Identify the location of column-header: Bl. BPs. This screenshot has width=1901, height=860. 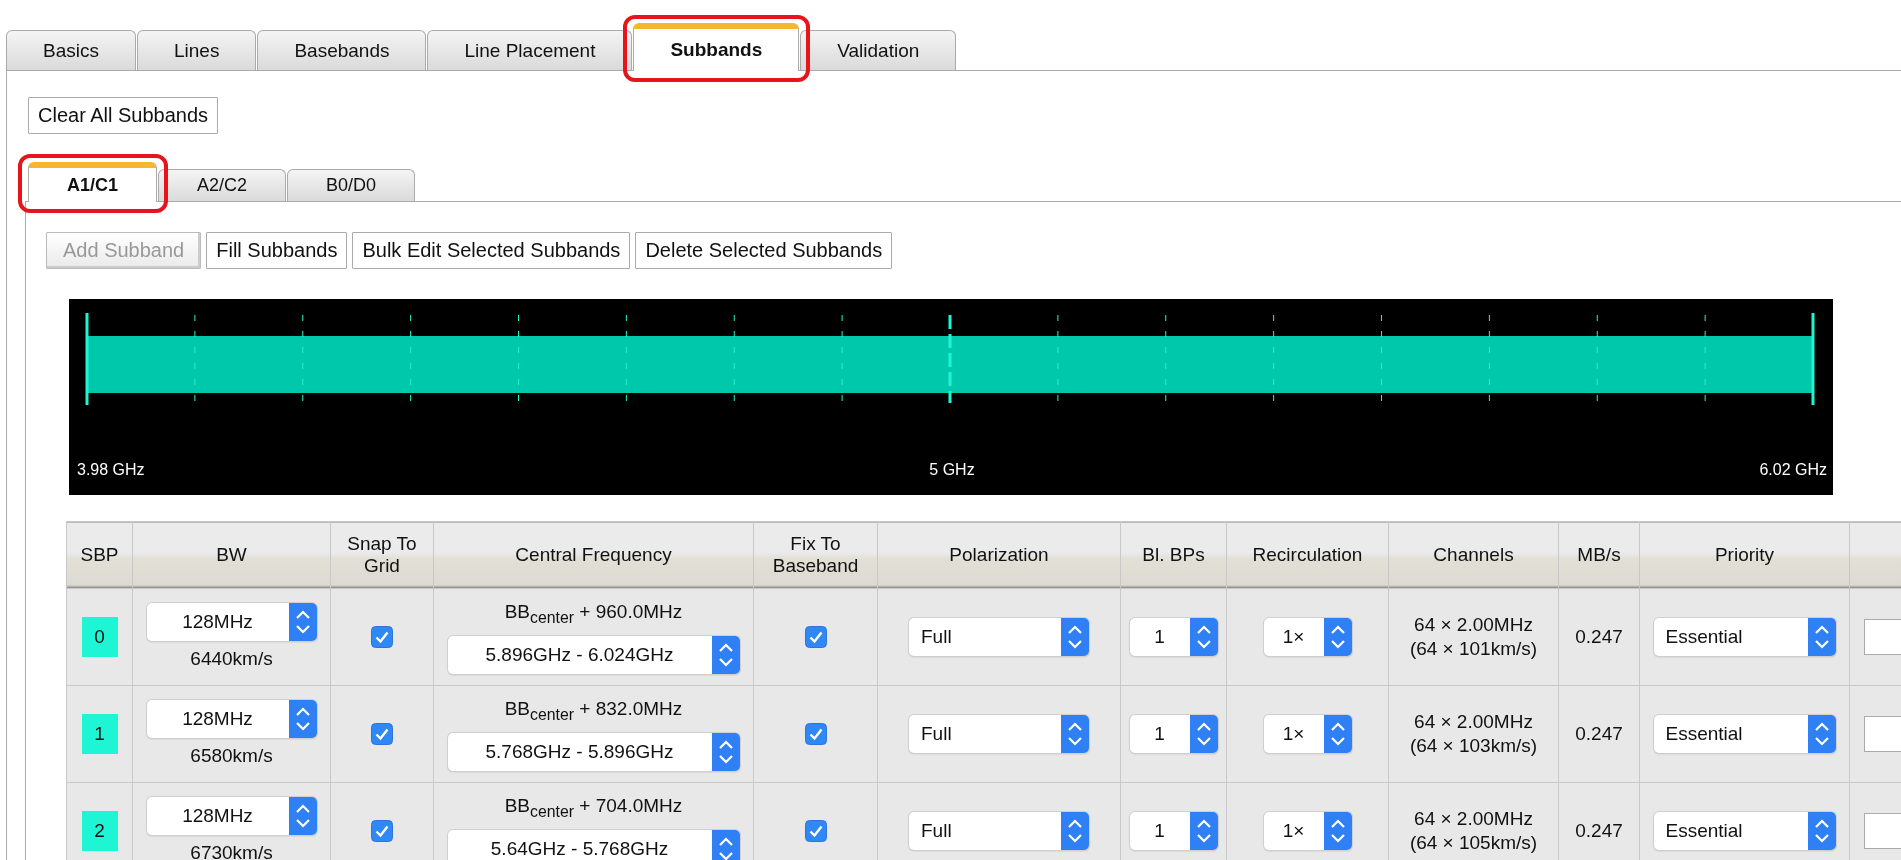
(1173, 555).